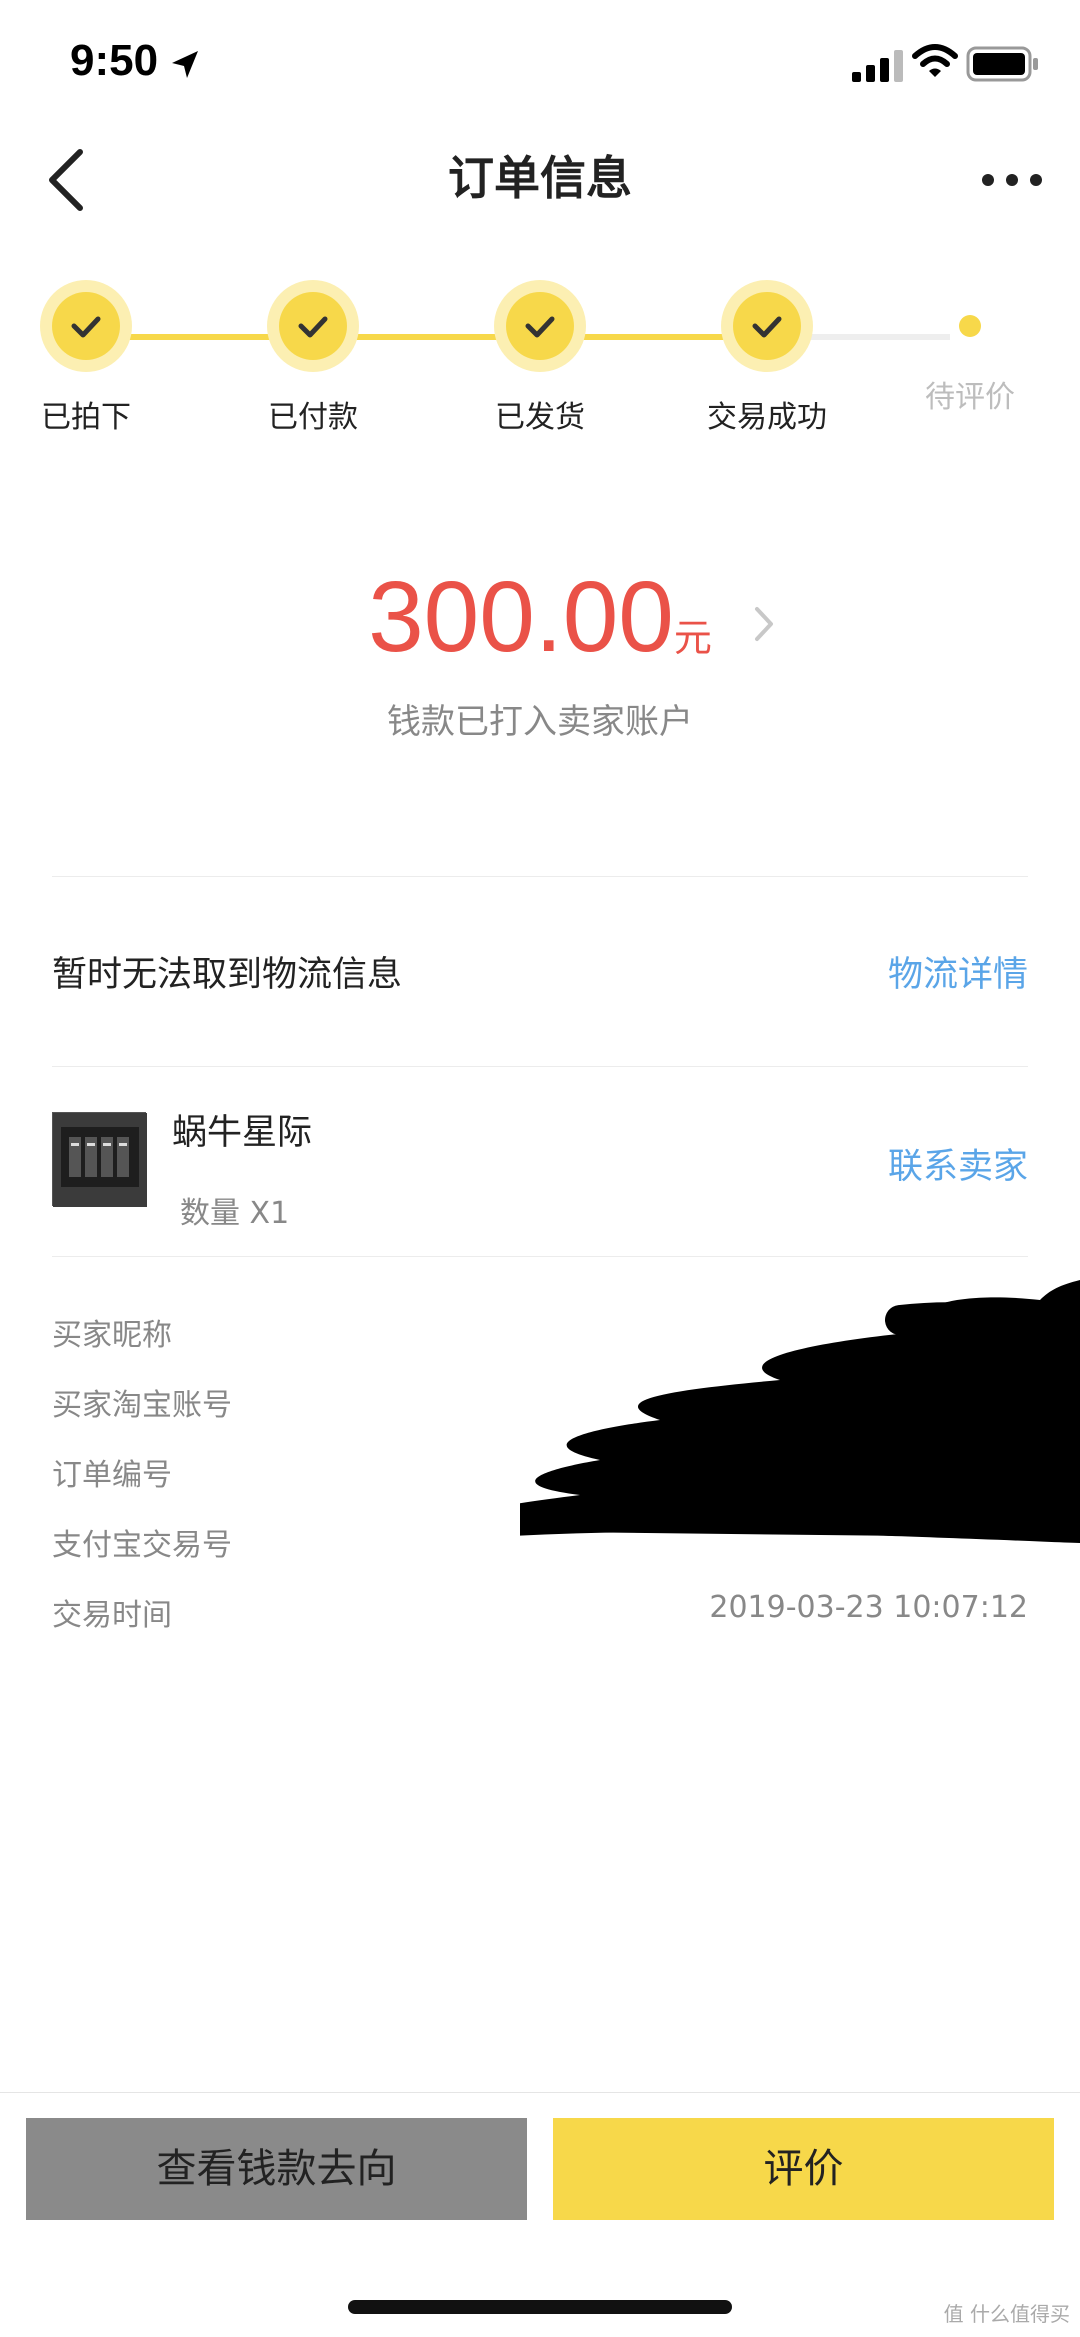 Image resolution: width=1080 pixels, height=2337 pixels. What do you see at coordinates (1012, 180) in the screenshot?
I see `more-options-icon` at bounding box center [1012, 180].